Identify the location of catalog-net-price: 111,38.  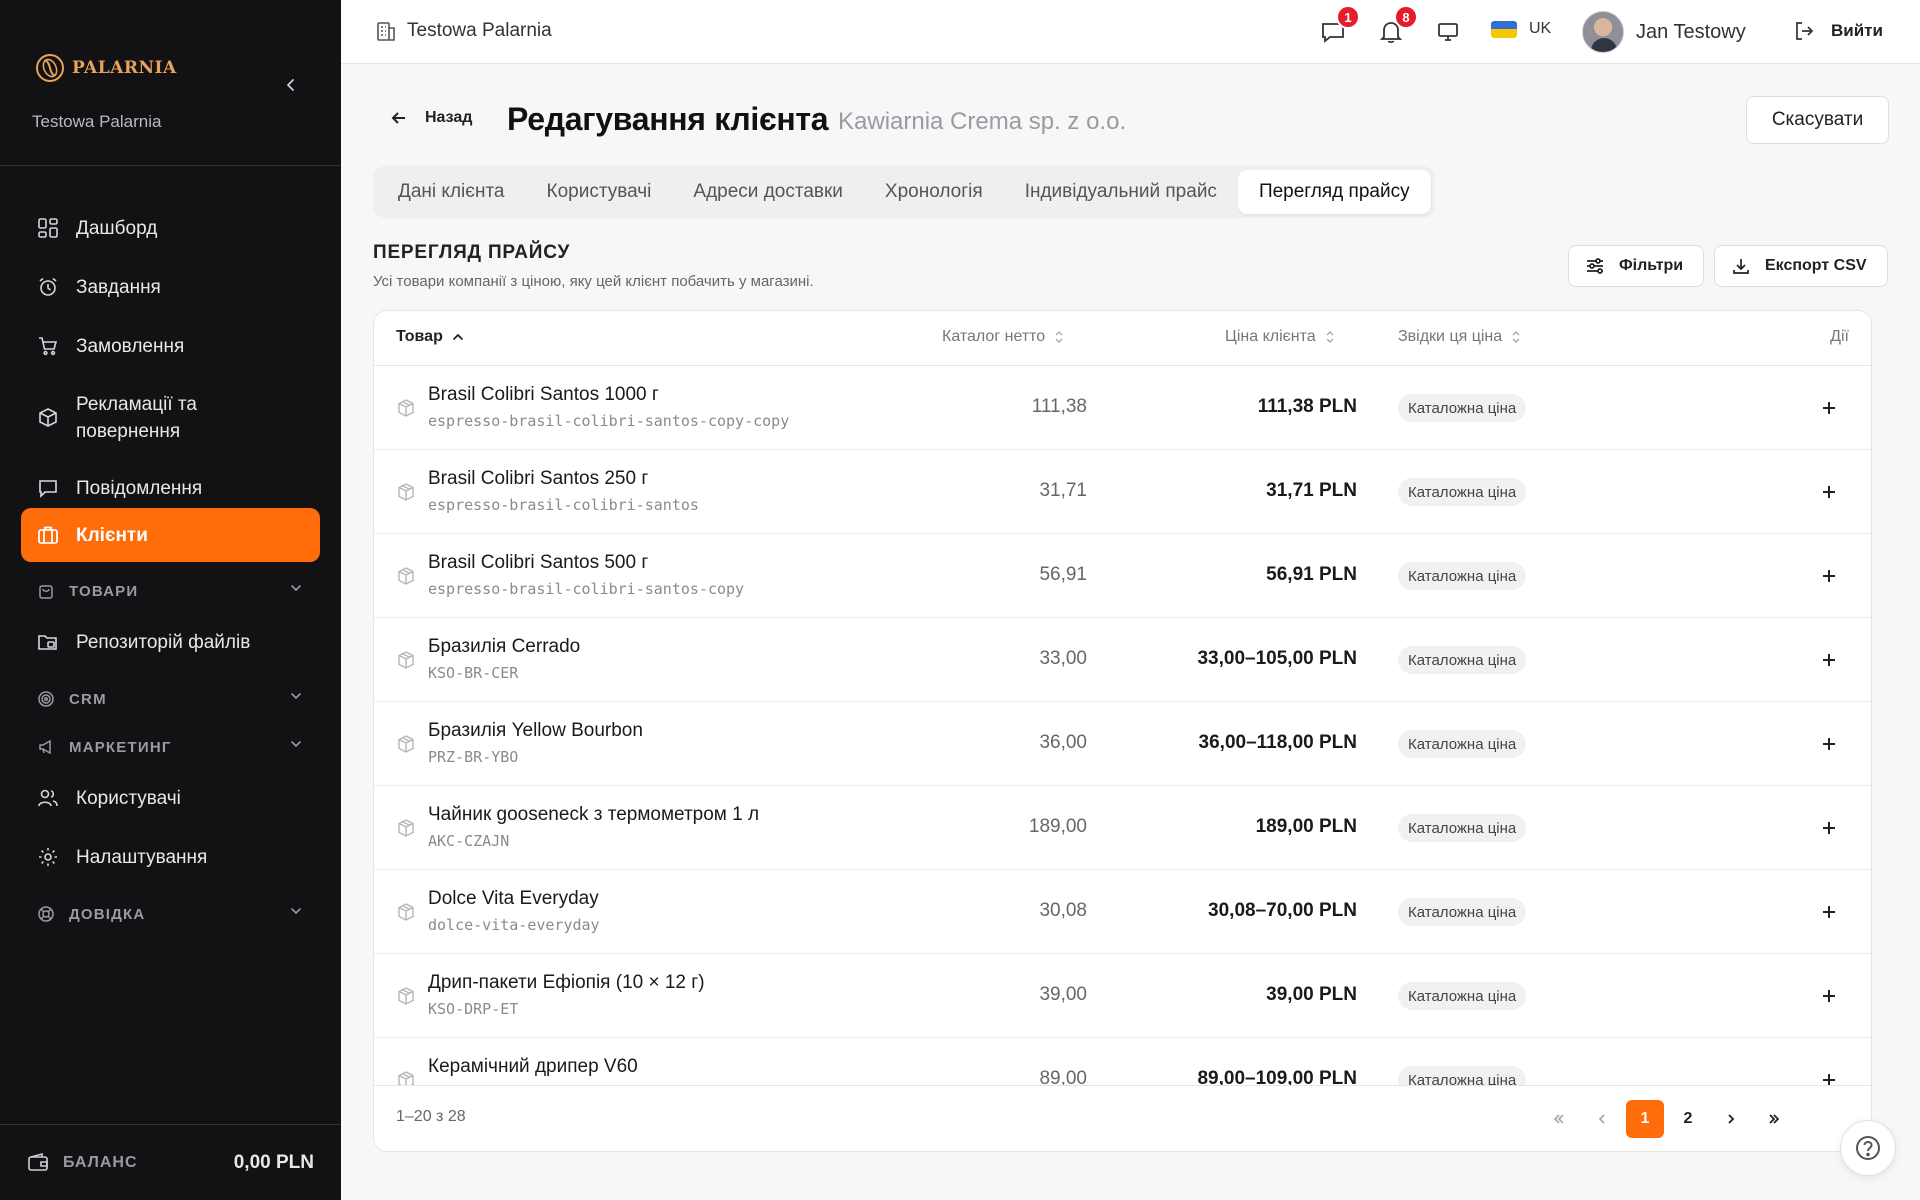
(1059, 406).